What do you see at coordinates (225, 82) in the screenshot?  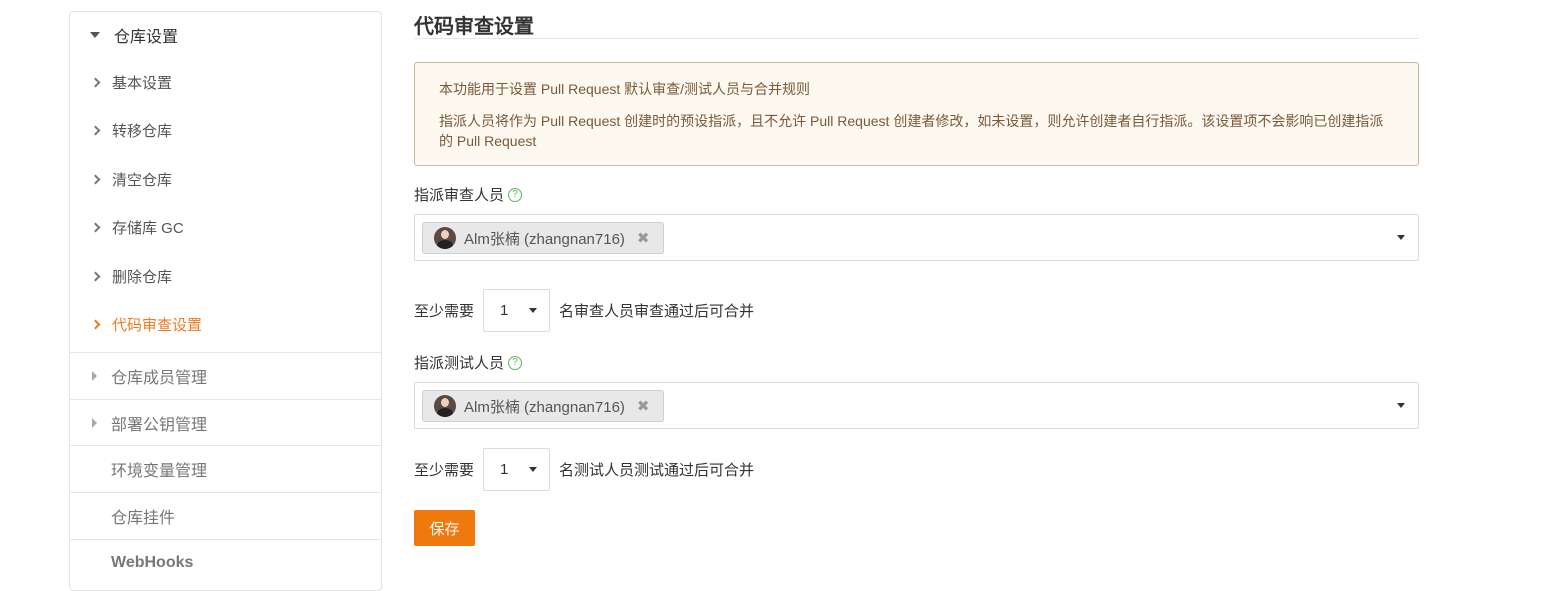 I see `sidebar-item-basic-settings: 基本设置` at bounding box center [225, 82].